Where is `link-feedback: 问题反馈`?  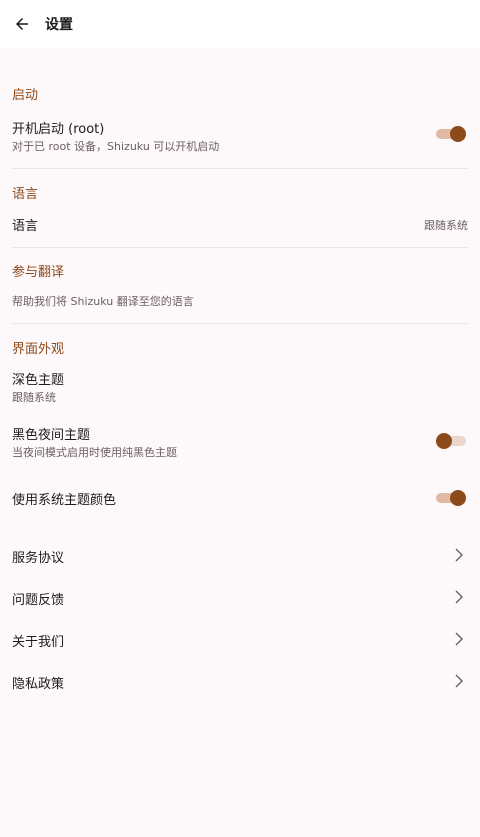
link-feedback: 问题反馈 is located at coordinates (240, 597).